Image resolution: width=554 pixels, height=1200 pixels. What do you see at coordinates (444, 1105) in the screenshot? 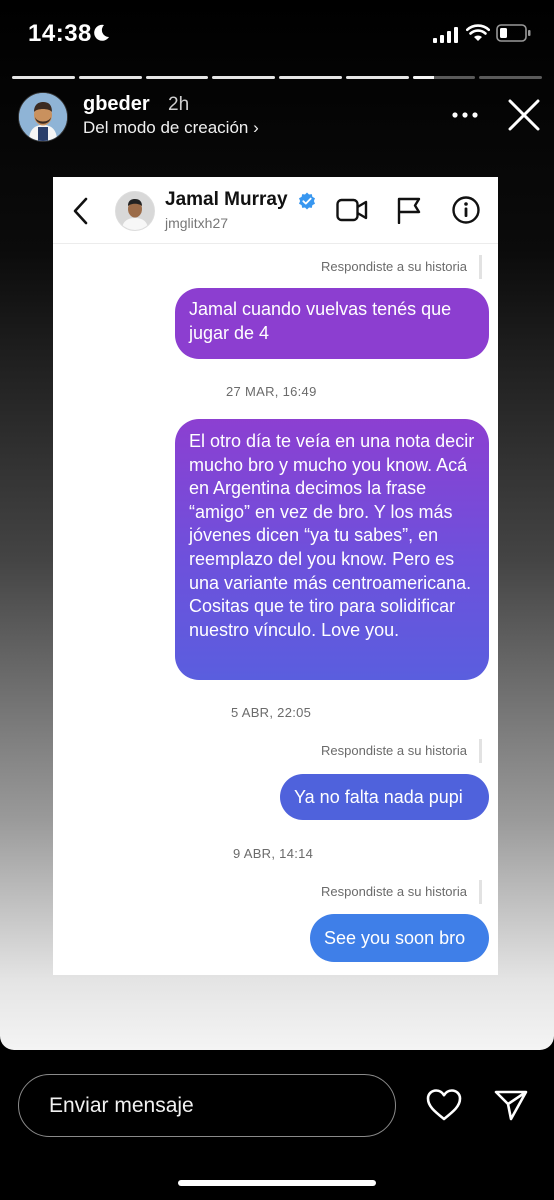
I see `heart-icon` at bounding box center [444, 1105].